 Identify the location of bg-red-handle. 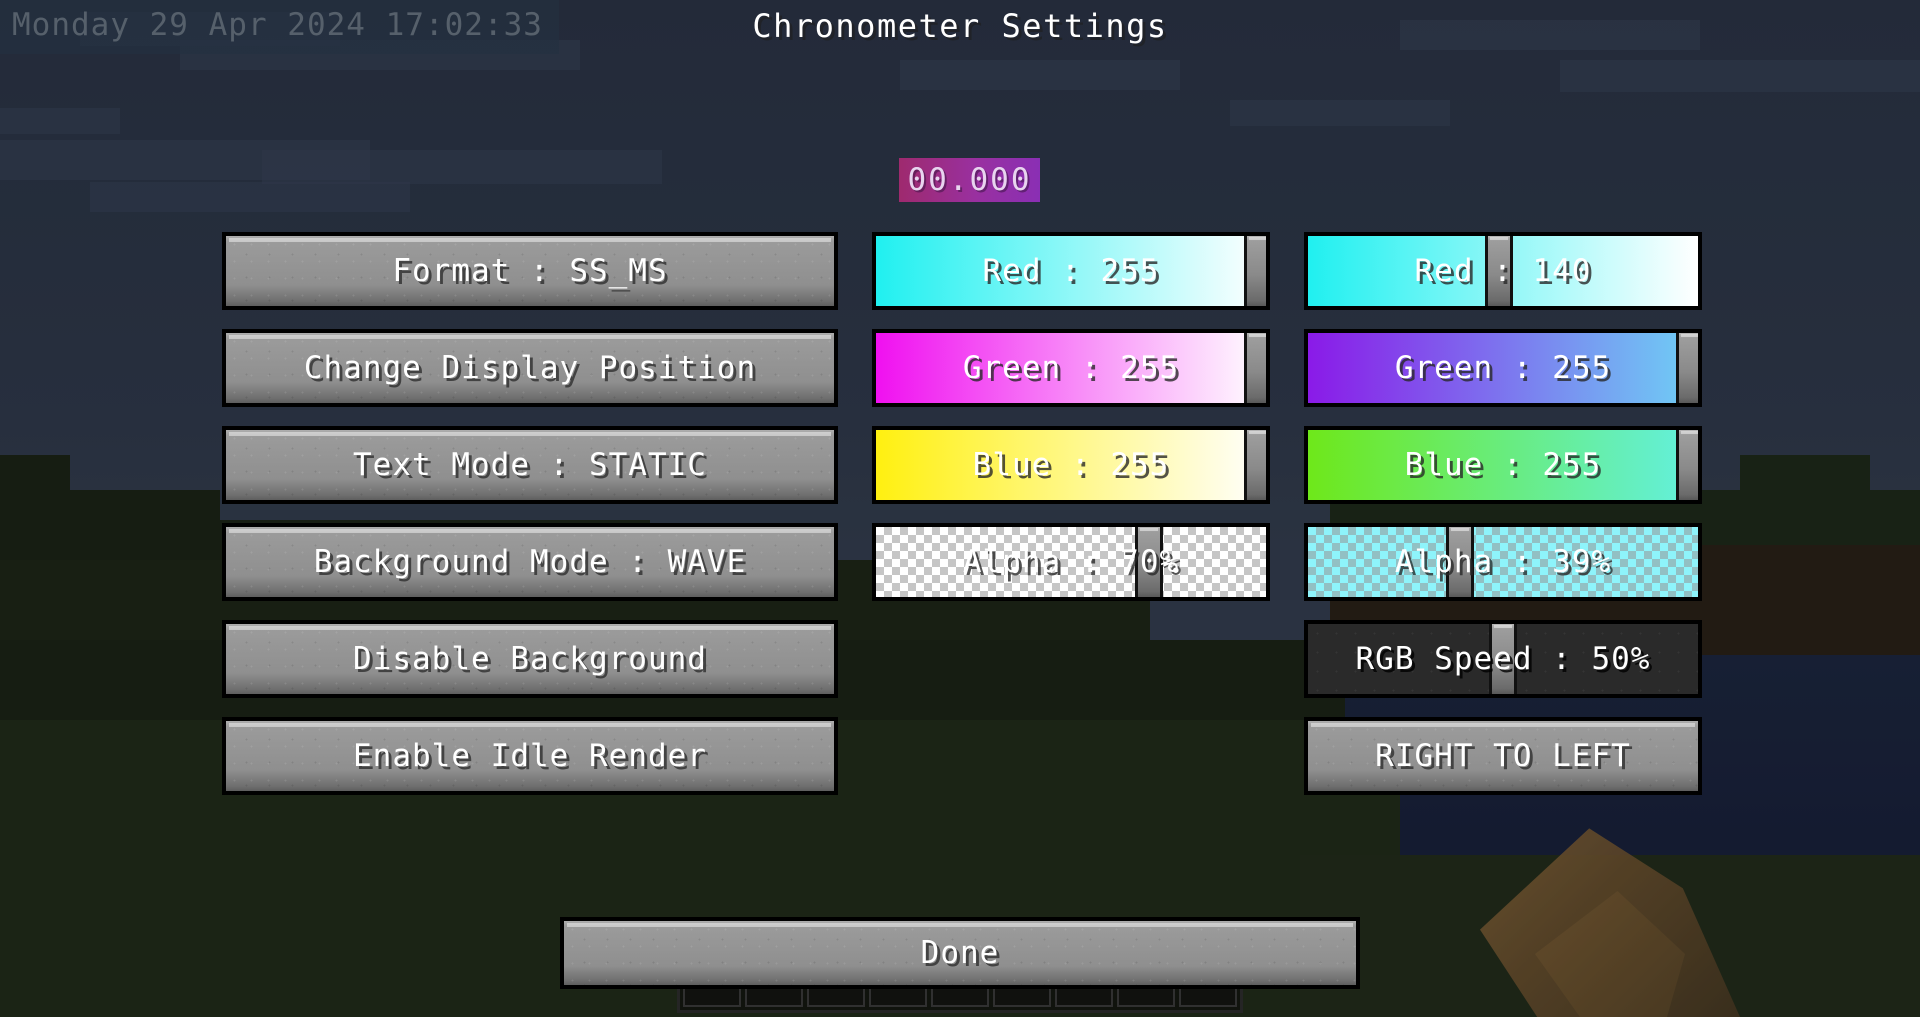
(1499, 271).